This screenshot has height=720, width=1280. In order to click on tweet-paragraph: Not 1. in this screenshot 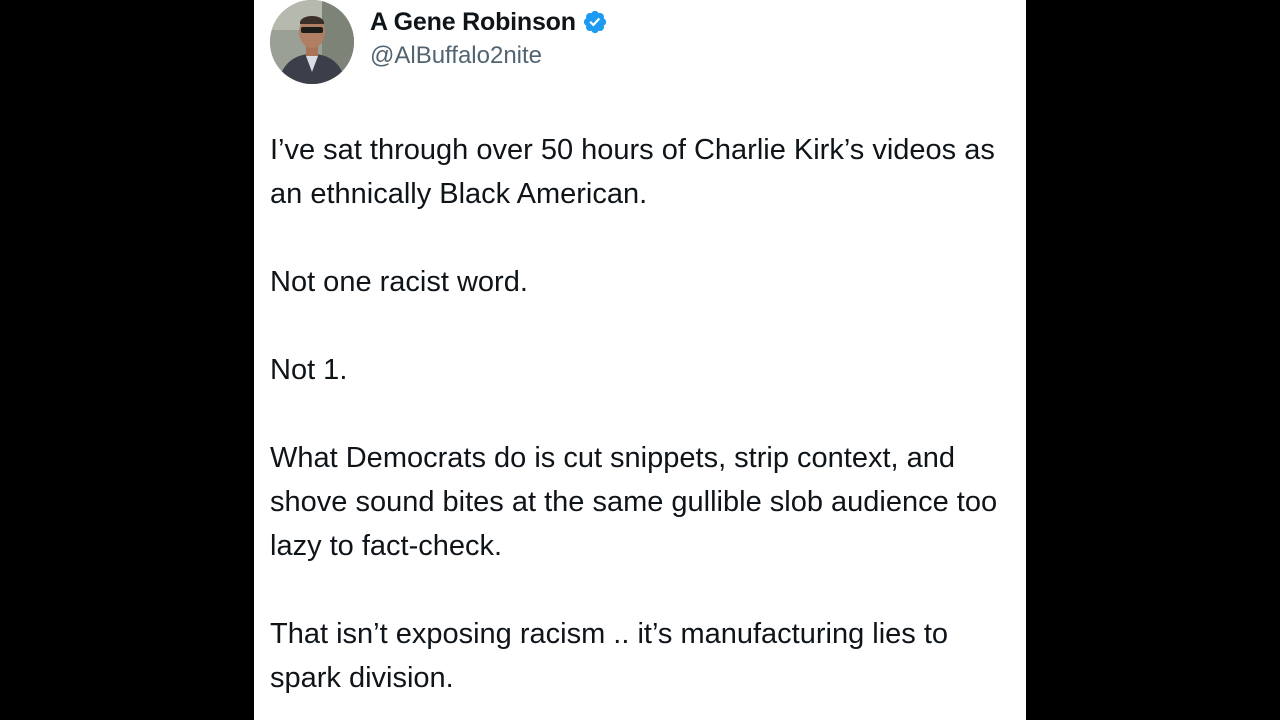, I will do `click(309, 370)`.